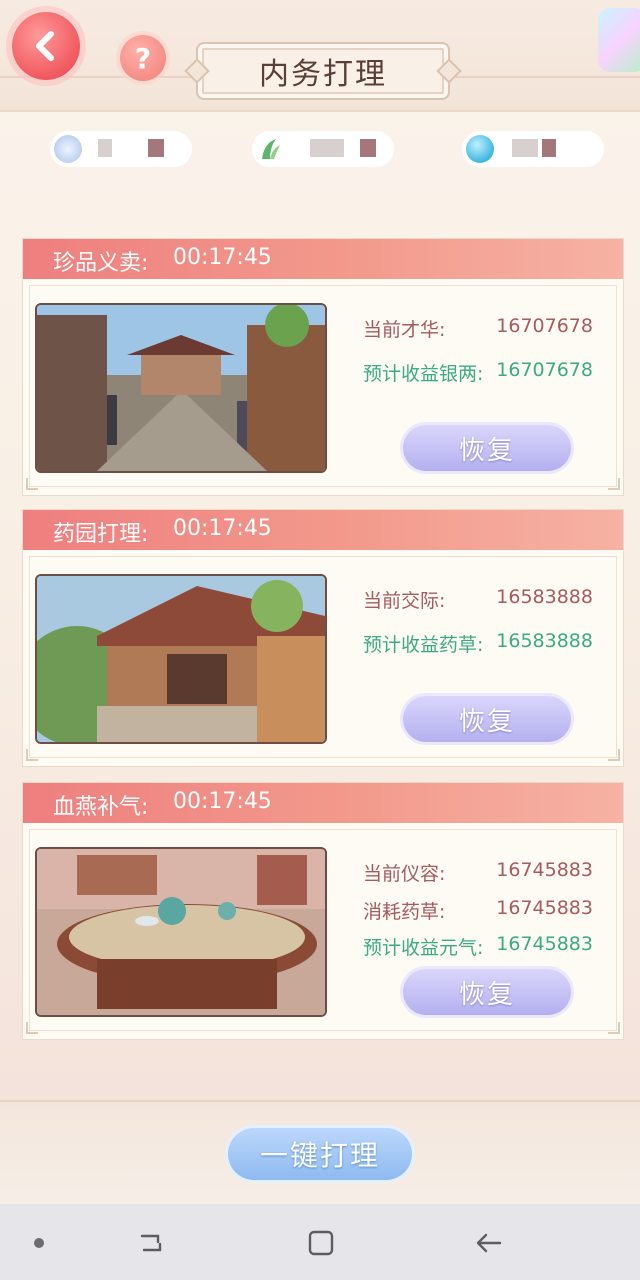 The width and height of the screenshot is (640, 1280). Describe the element at coordinates (320, 1154) in the screenshot. I see `one-click-manage-button: 一键打理` at that location.